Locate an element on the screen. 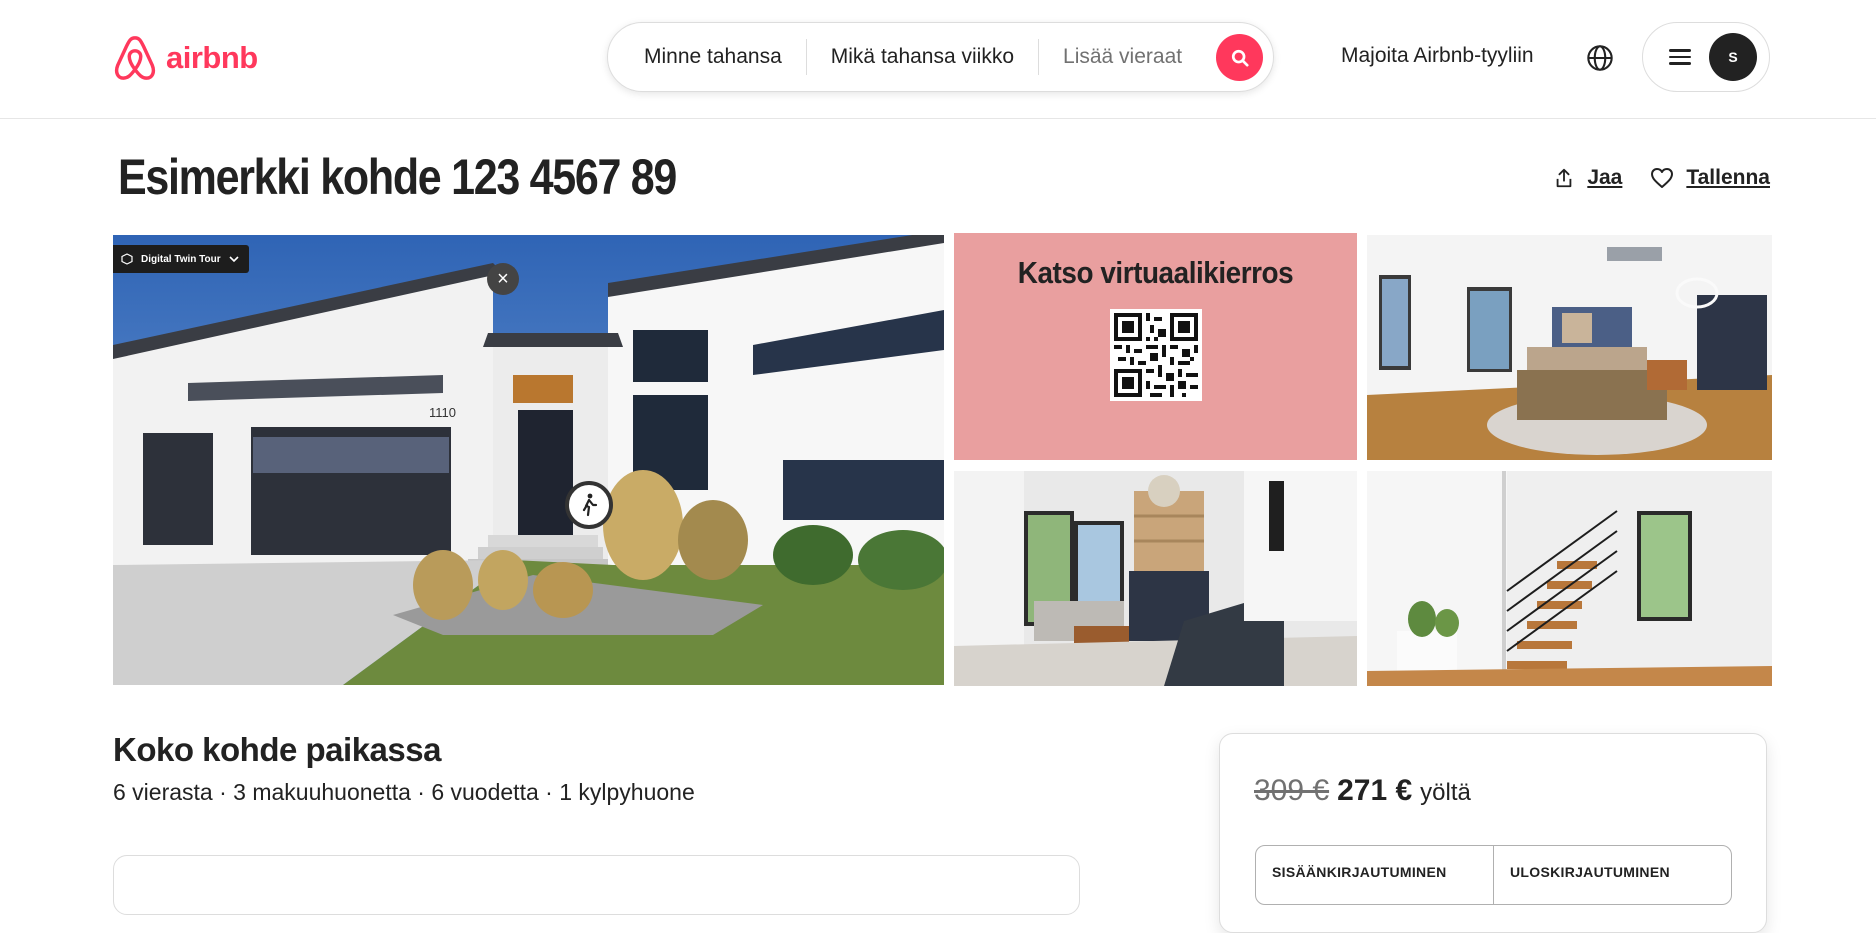  bedroom-image is located at coordinates (1569, 347).